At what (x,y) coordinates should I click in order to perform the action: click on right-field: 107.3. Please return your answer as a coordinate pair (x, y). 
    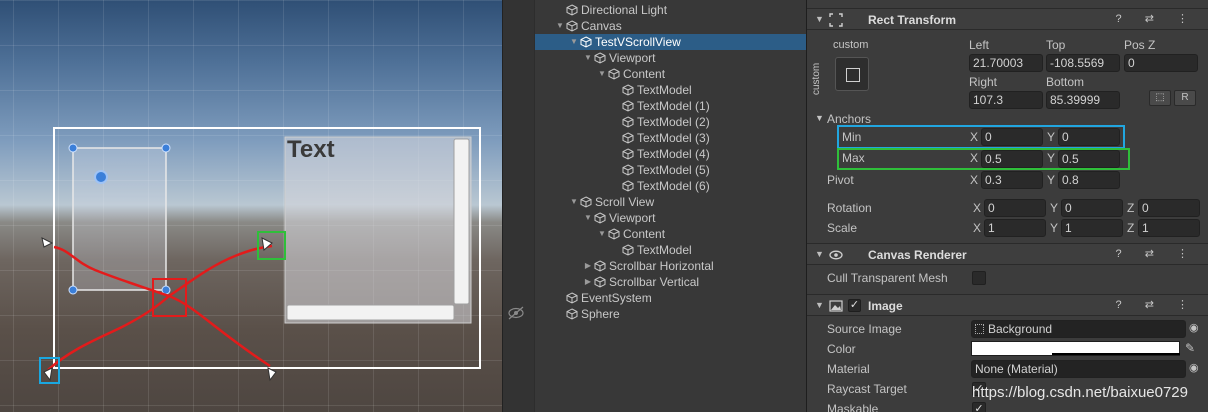
    Looking at the image, I should click on (1006, 100).